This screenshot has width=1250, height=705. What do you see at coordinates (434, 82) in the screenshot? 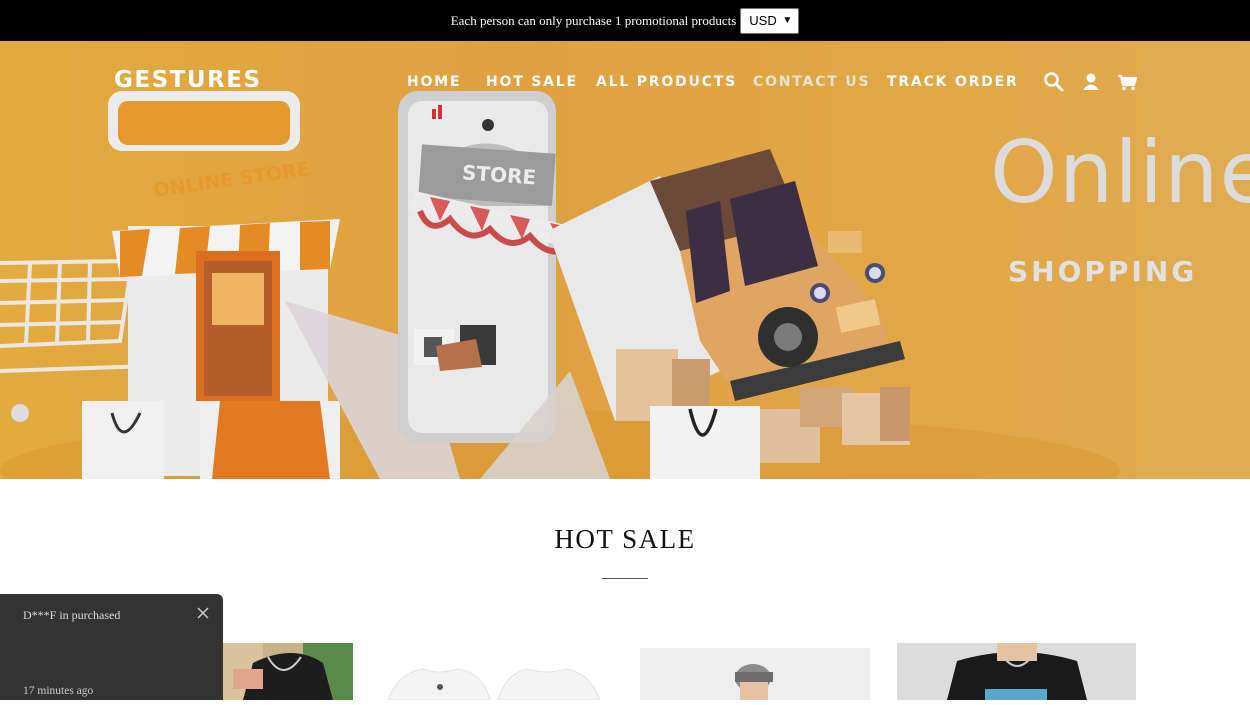
I see `nav-home: HOME` at bounding box center [434, 82].